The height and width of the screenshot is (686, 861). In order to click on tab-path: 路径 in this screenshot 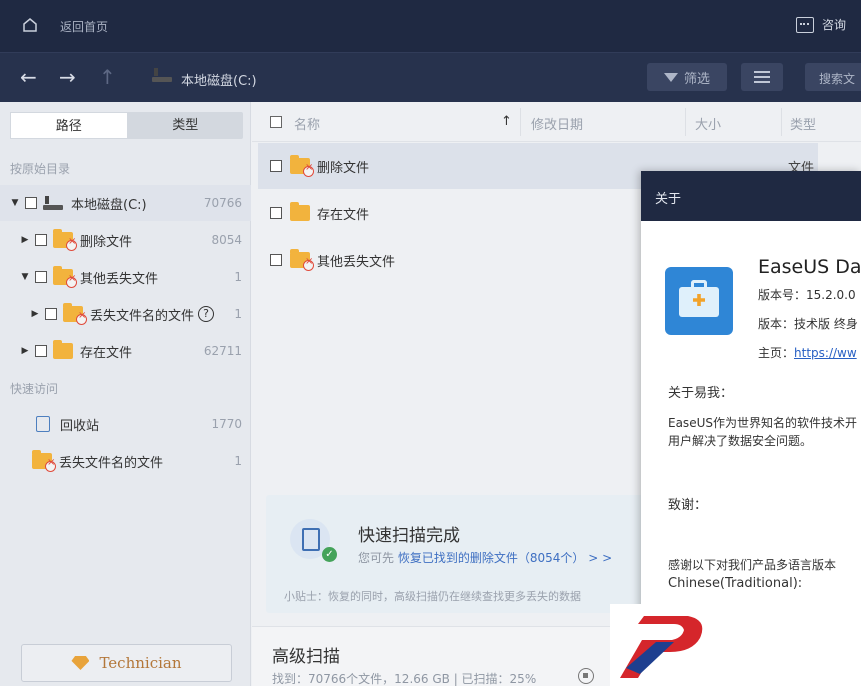, I will do `click(69, 125)`.